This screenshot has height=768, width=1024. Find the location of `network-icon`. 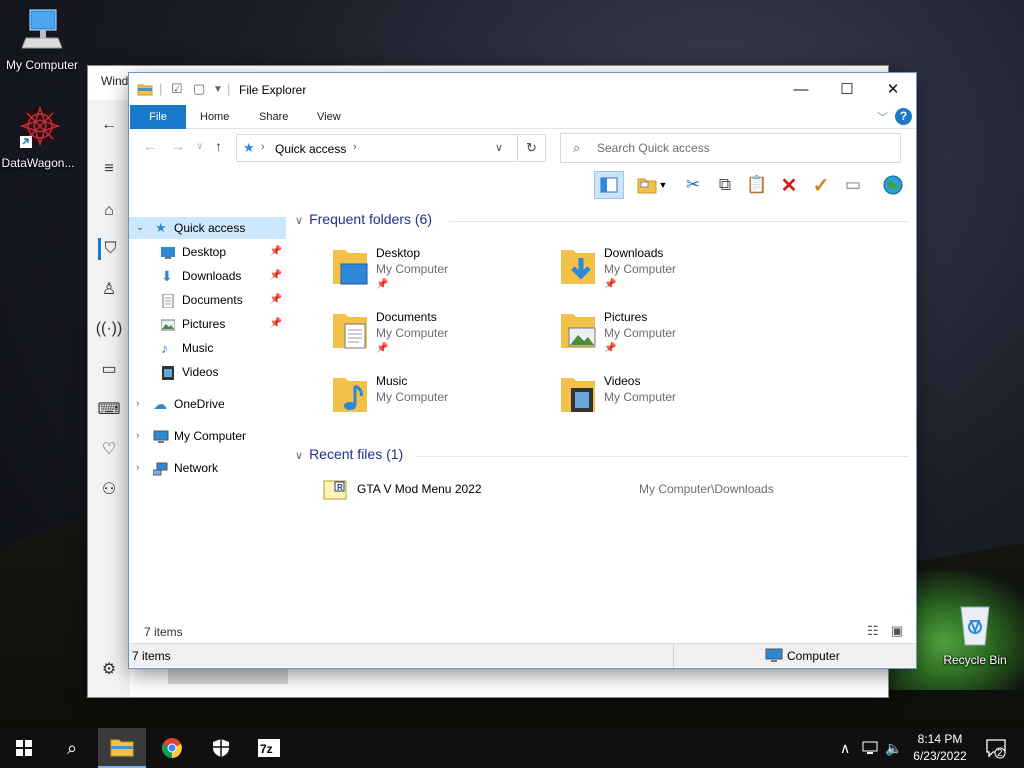

network-icon is located at coordinates (160, 468).